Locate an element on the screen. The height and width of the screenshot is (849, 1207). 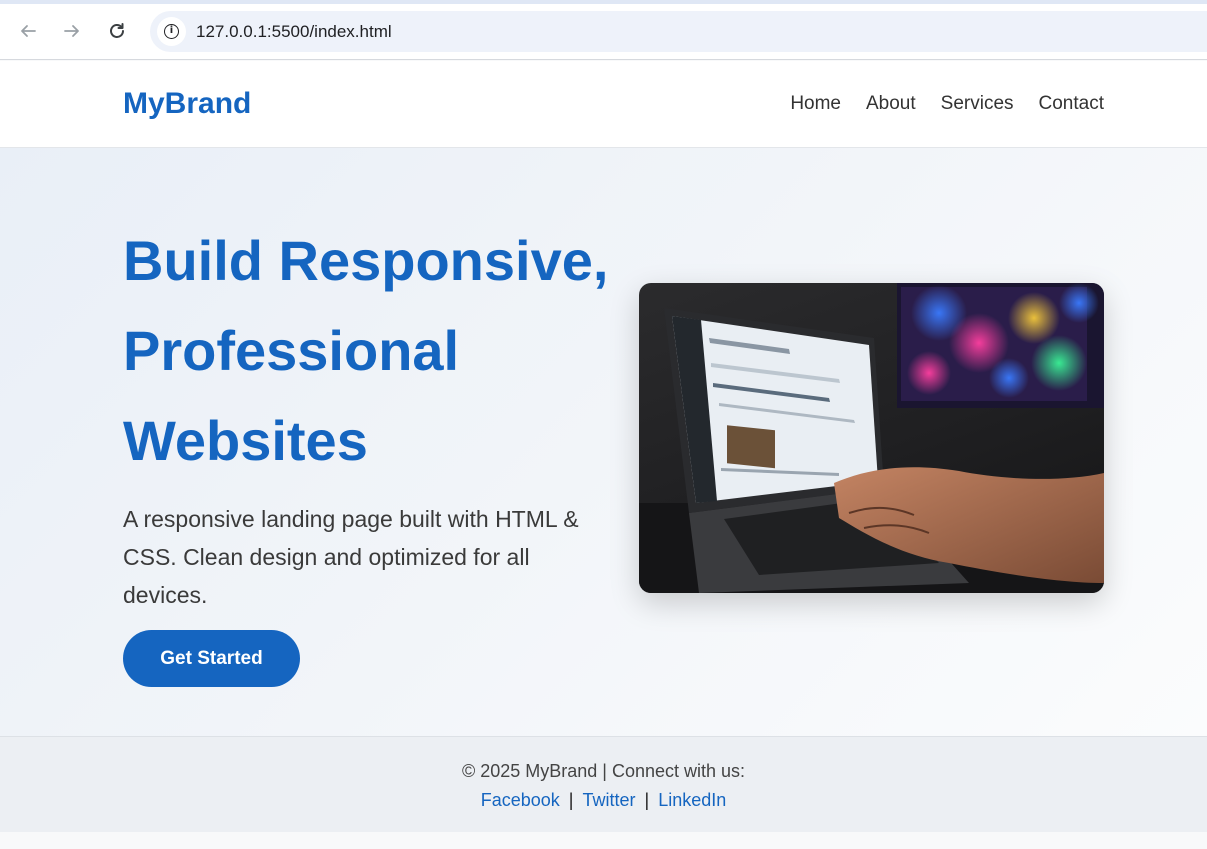
footer-copyright: © 2025 MyBrand | Connect with us: is located at coordinates (603, 771).